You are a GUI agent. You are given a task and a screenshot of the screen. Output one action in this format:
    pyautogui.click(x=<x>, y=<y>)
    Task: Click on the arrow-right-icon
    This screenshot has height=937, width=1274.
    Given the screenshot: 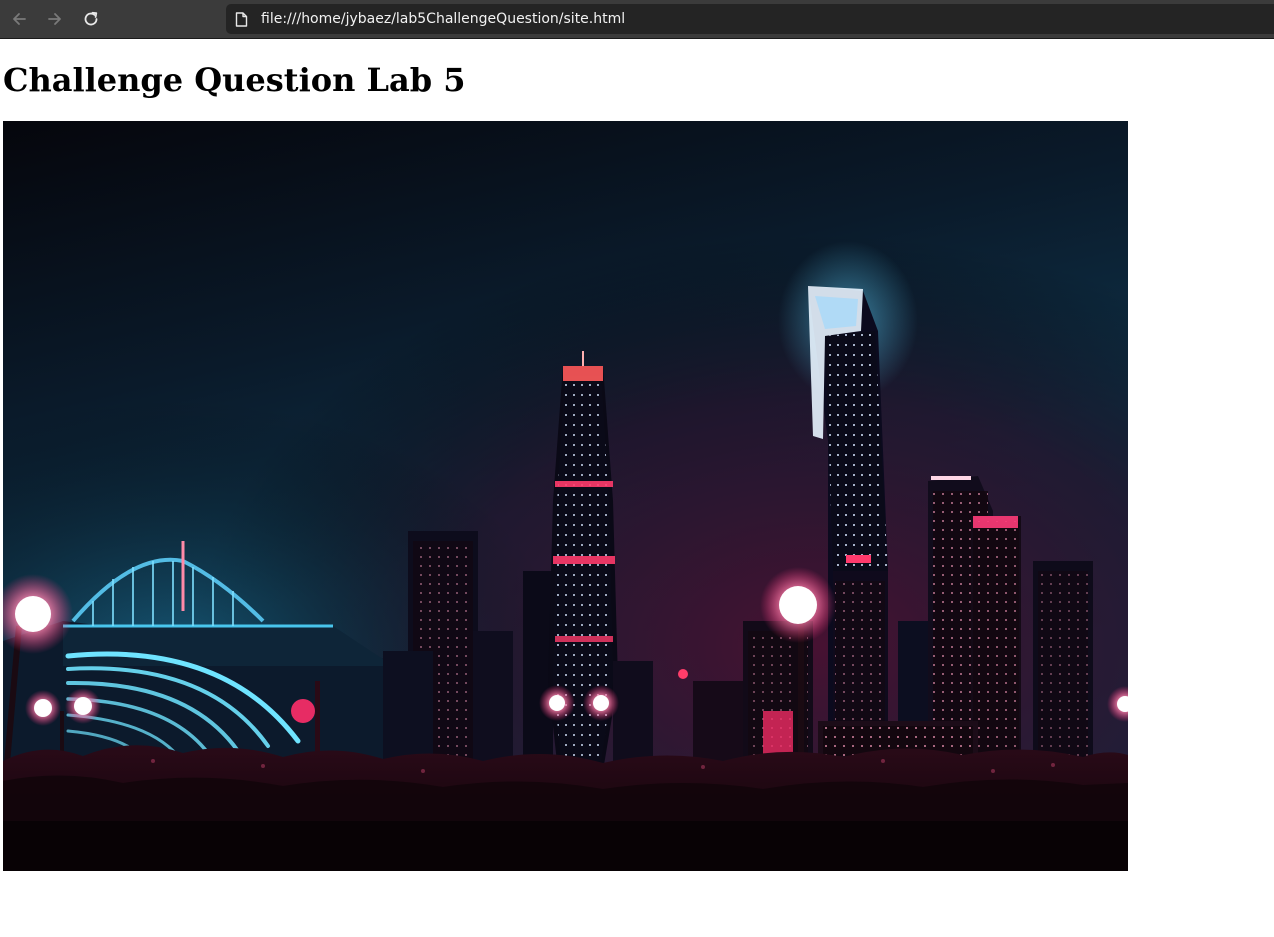 What is the action you would take?
    pyautogui.click(x=55, y=19)
    